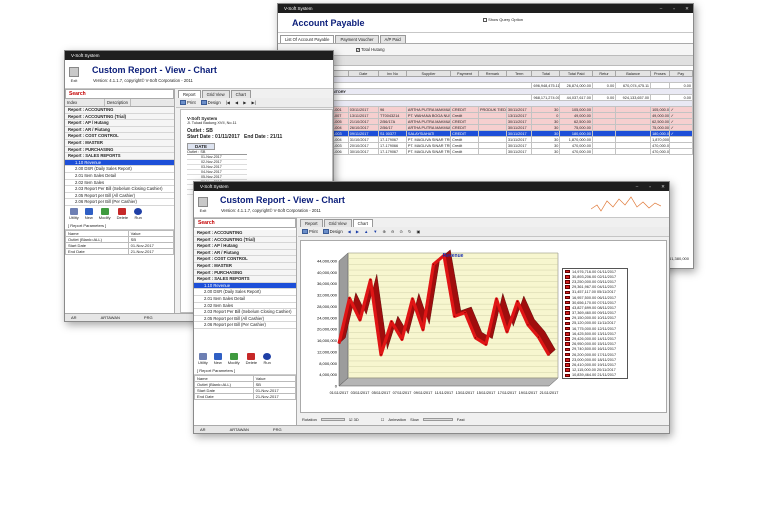 The width and height of the screenshot is (760, 515). Describe the element at coordinates (384, 231) in the screenshot. I see `zoom-in-icon: ⊕` at that location.